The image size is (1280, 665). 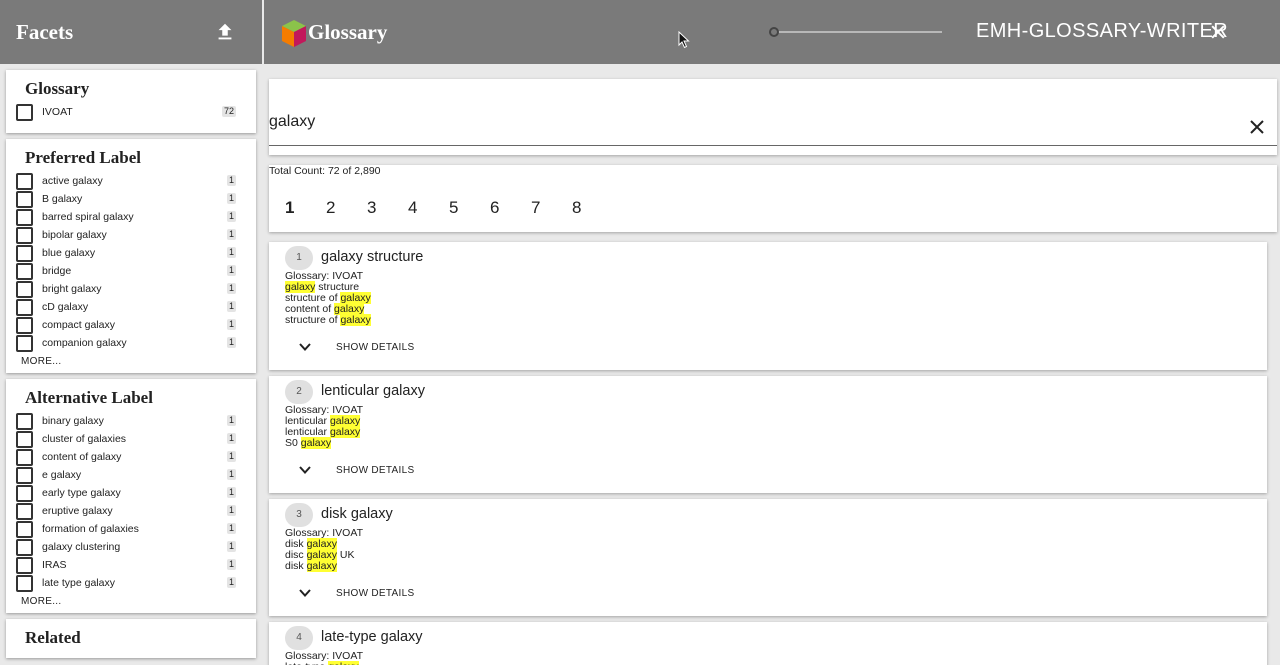 What do you see at coordinates (89, 397) in the screenshot?
I see `facet-title: Alternative Label` at bounding box center [89, 397].